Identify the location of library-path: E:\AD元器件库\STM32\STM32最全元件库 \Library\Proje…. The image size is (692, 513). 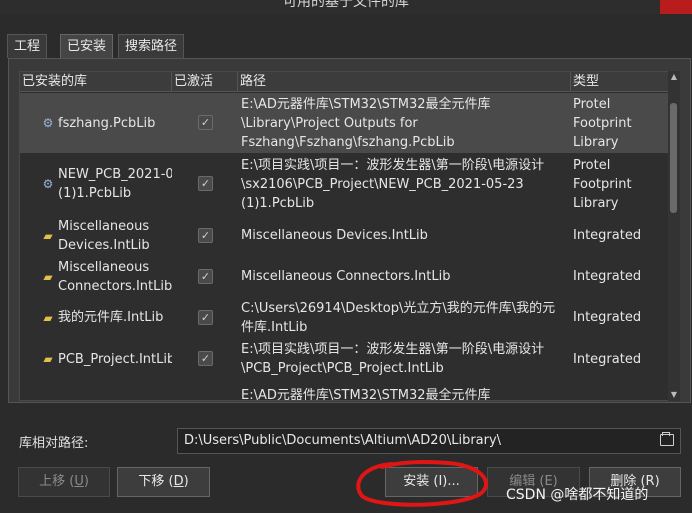
(406, 123).